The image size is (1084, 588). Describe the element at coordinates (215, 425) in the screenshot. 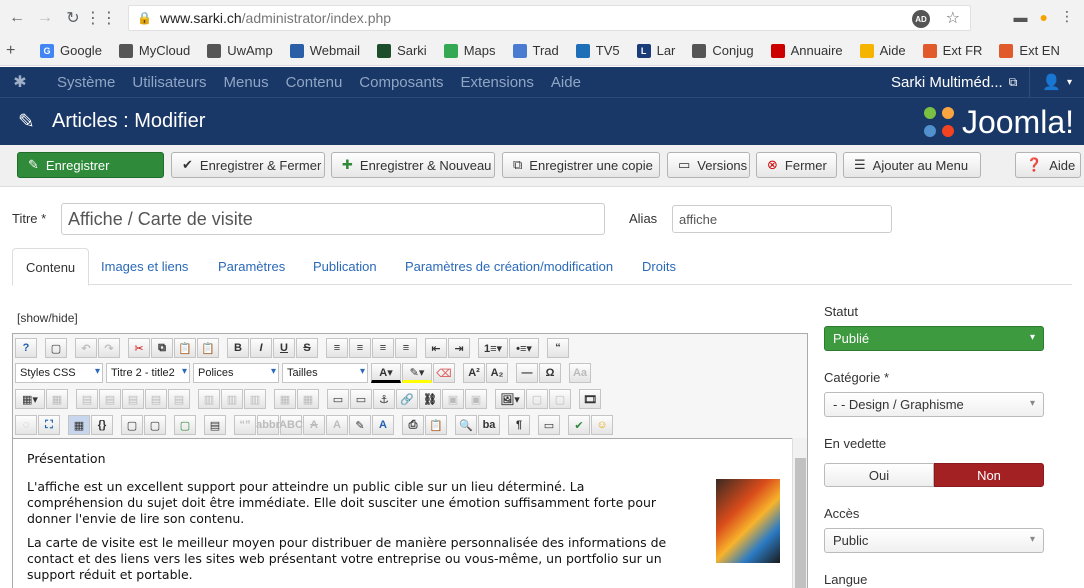

I see `page-break-icon: ▤` at that location.